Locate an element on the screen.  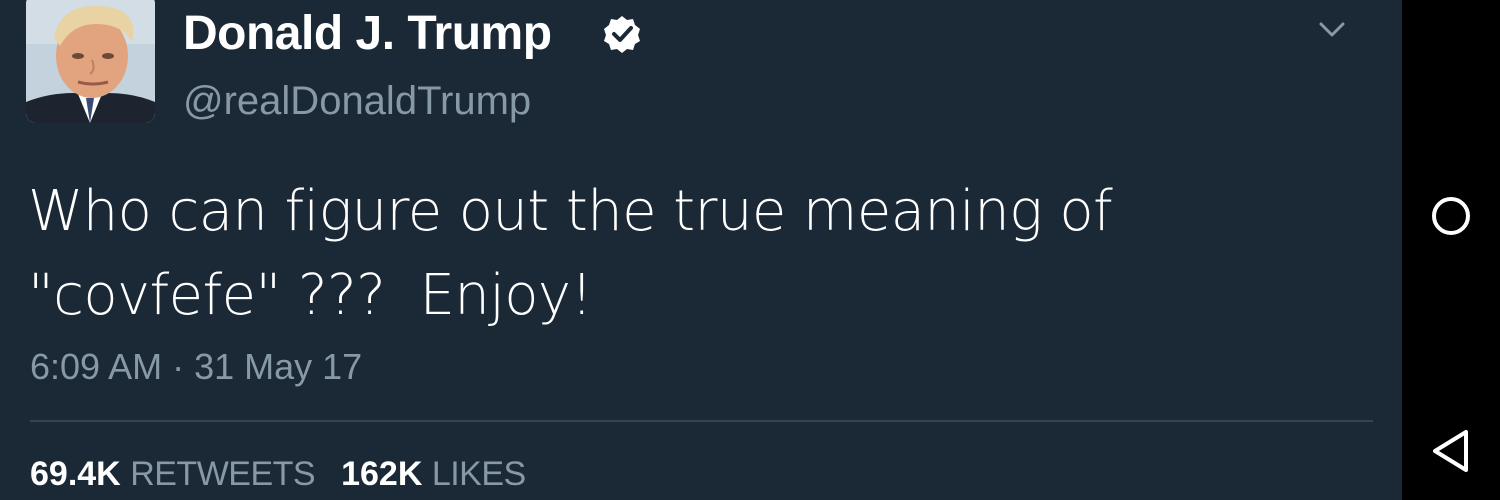
home-circle-icon is located at coordinates (1451, 216).